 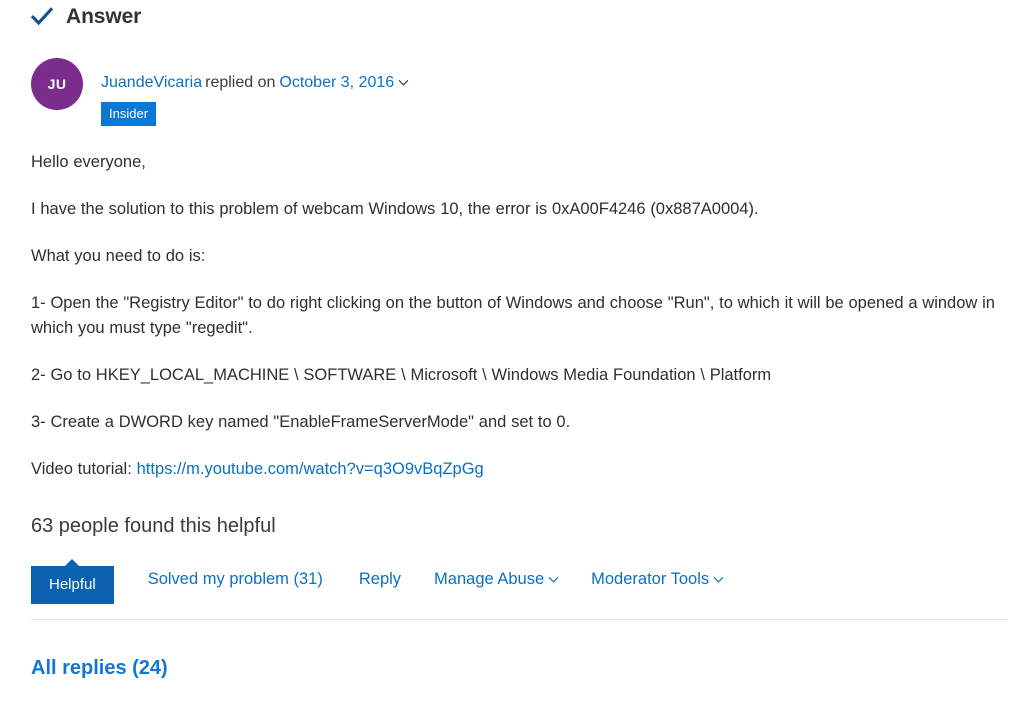 What do you see at coordinates (336, 82) in the screenshot?
I see `reply-date-link: October 3, 2016` at bounding box center [336, 82].